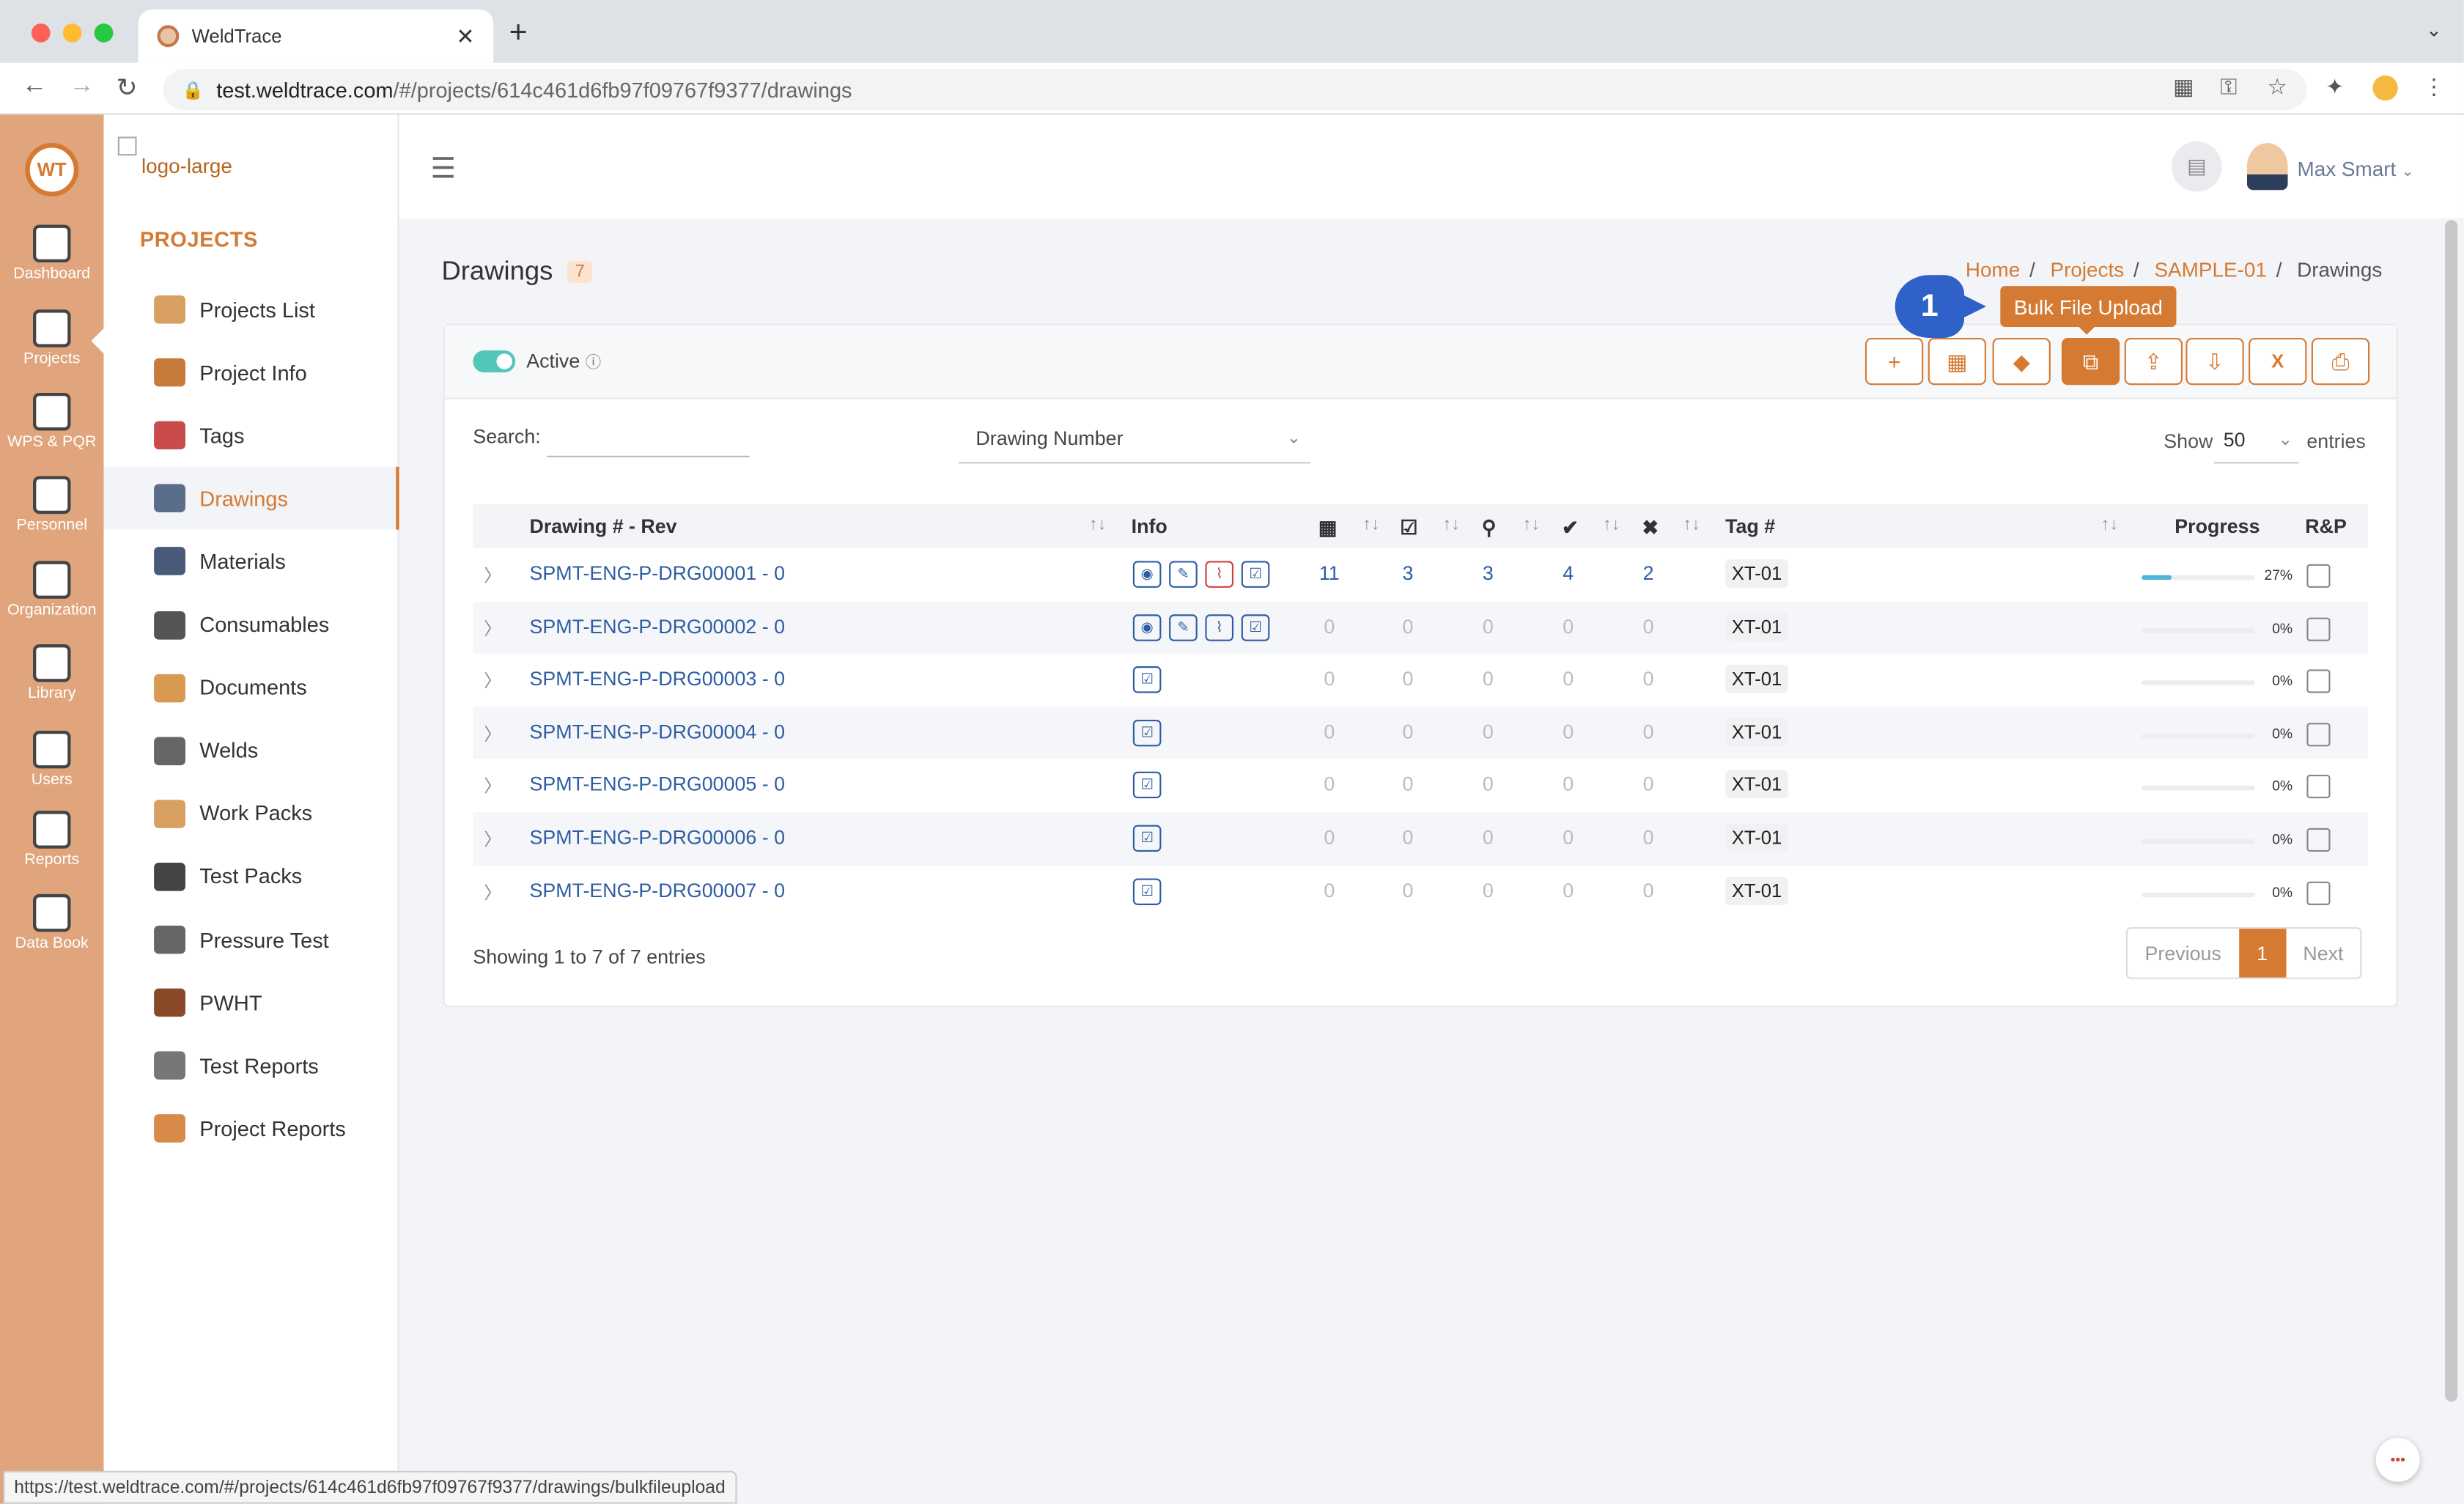 The height and width of the screenshot is (1504, 2464). I want to click on leftbar-item-personnel: Personnel, so click(52, 505).